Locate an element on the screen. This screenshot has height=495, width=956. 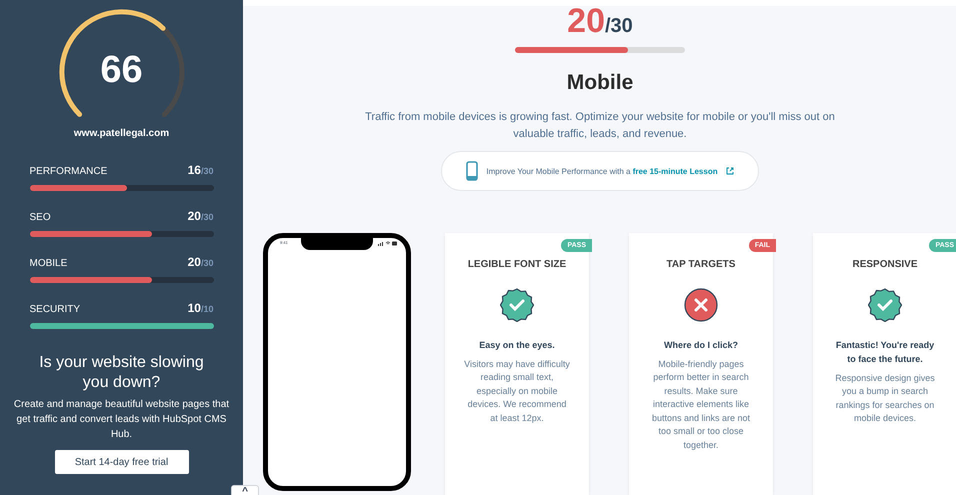
check-headline: Easy on the eyes. is located at coordinates (517, 345).